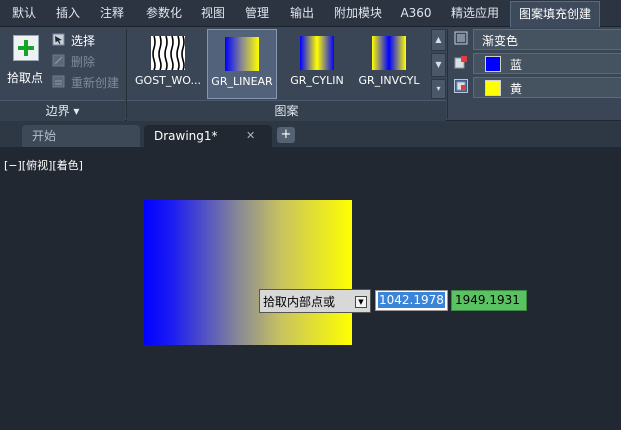 Image resolution: width=621 pixels, height=430 pixels. I want to click on remove-boundary-icon, so click(58, 60).